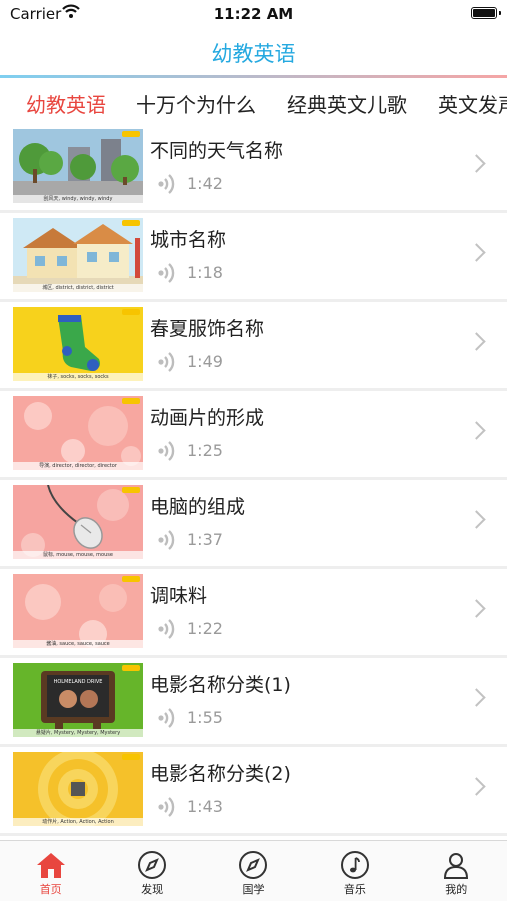 The height and width of the screenshot is (901, 507). I want to click on list-item: 袜子, socks, socks, socks 春夏服饰名称 1:49, so click(253, 346).